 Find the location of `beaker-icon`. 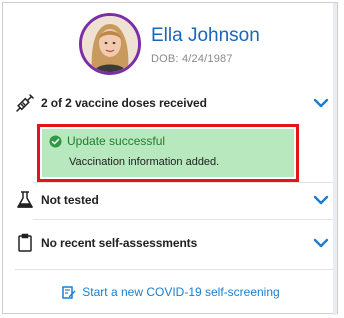

beaker-icon is located at coordinates (25, 200).